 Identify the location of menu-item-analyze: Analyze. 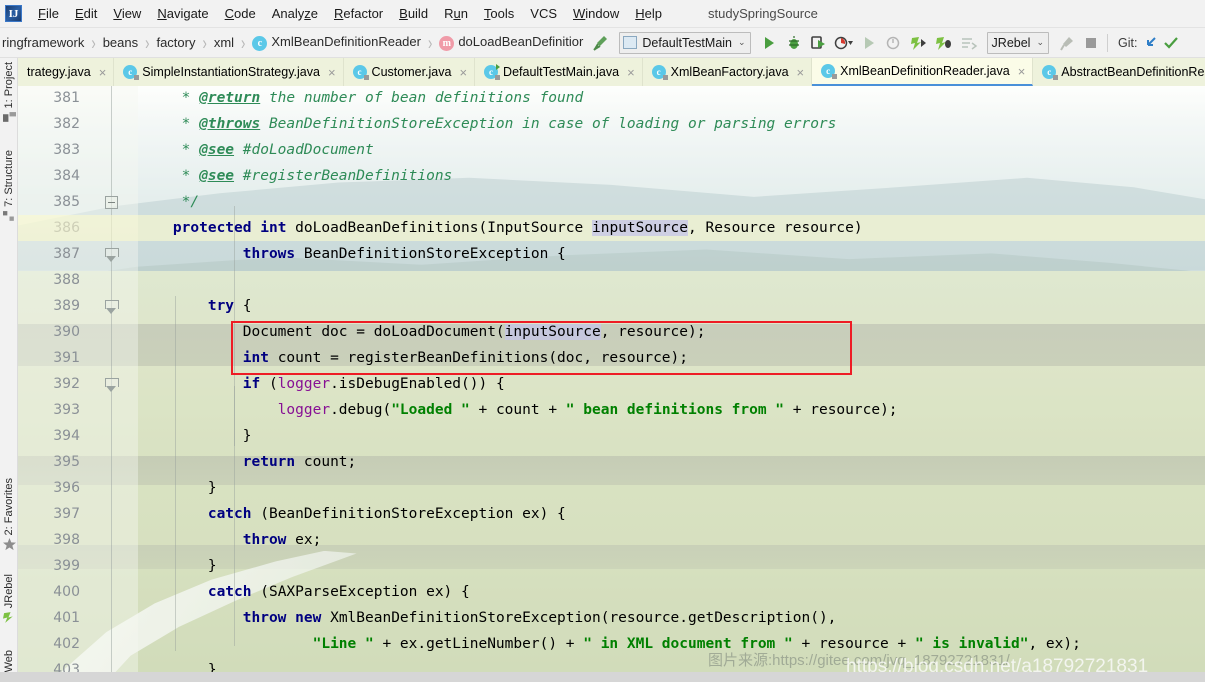
(295, 13).